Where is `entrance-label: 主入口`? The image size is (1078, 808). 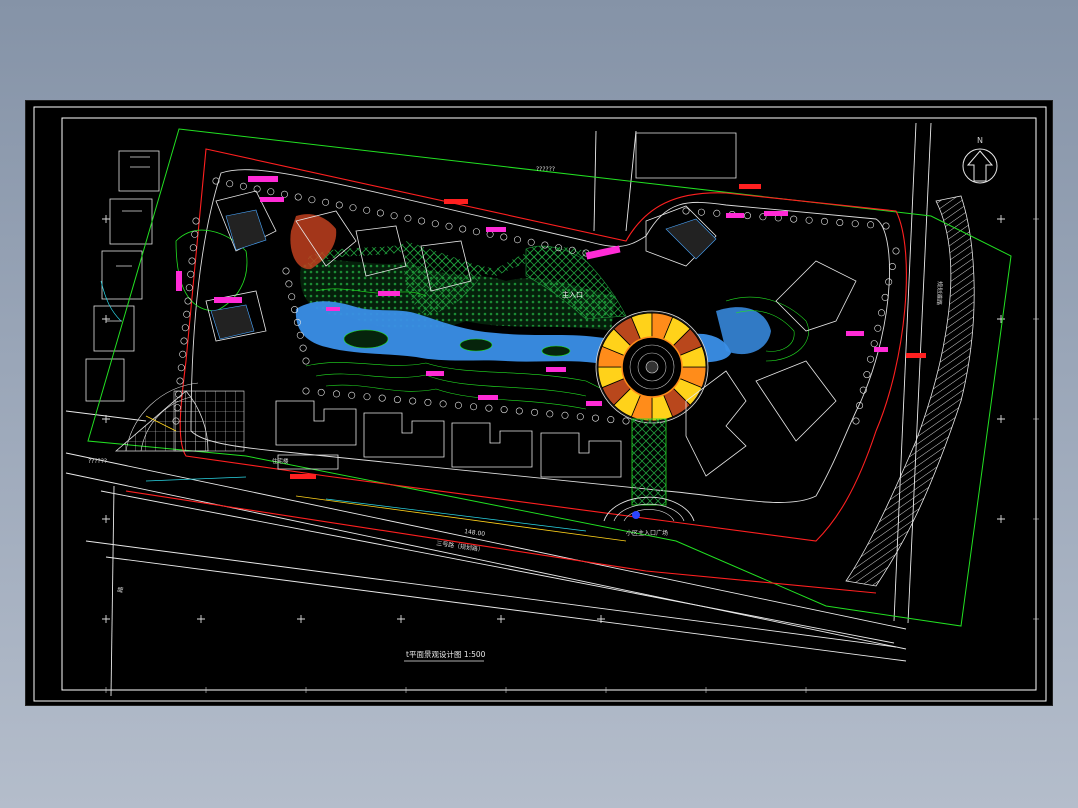 entrance-label: 主入口 is located at coordinates (572, 294).